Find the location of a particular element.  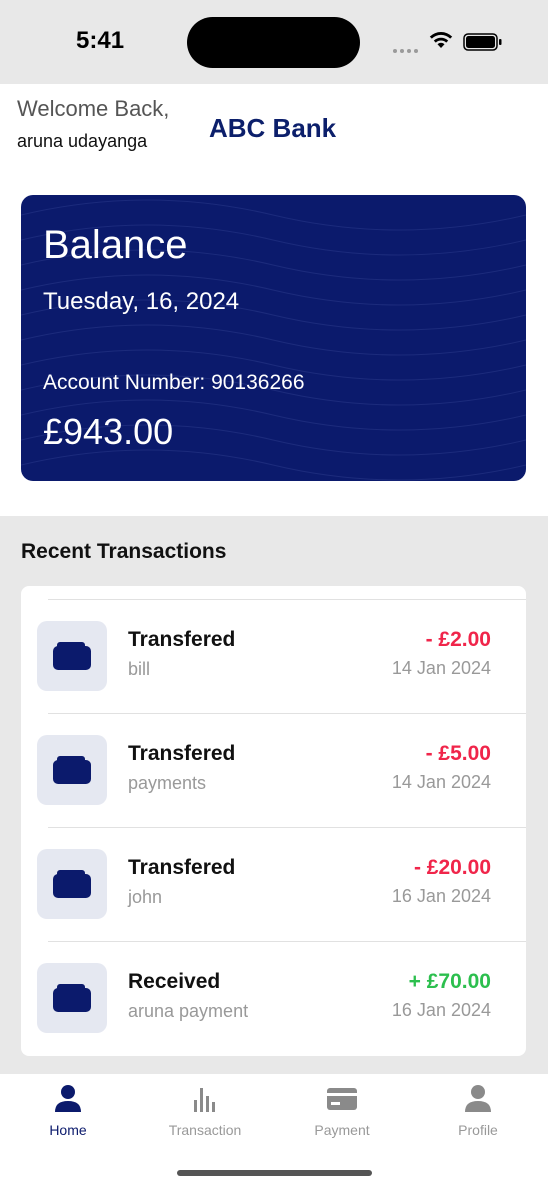

transaction-description: aruna payment is located at coordinates (188, 1011).